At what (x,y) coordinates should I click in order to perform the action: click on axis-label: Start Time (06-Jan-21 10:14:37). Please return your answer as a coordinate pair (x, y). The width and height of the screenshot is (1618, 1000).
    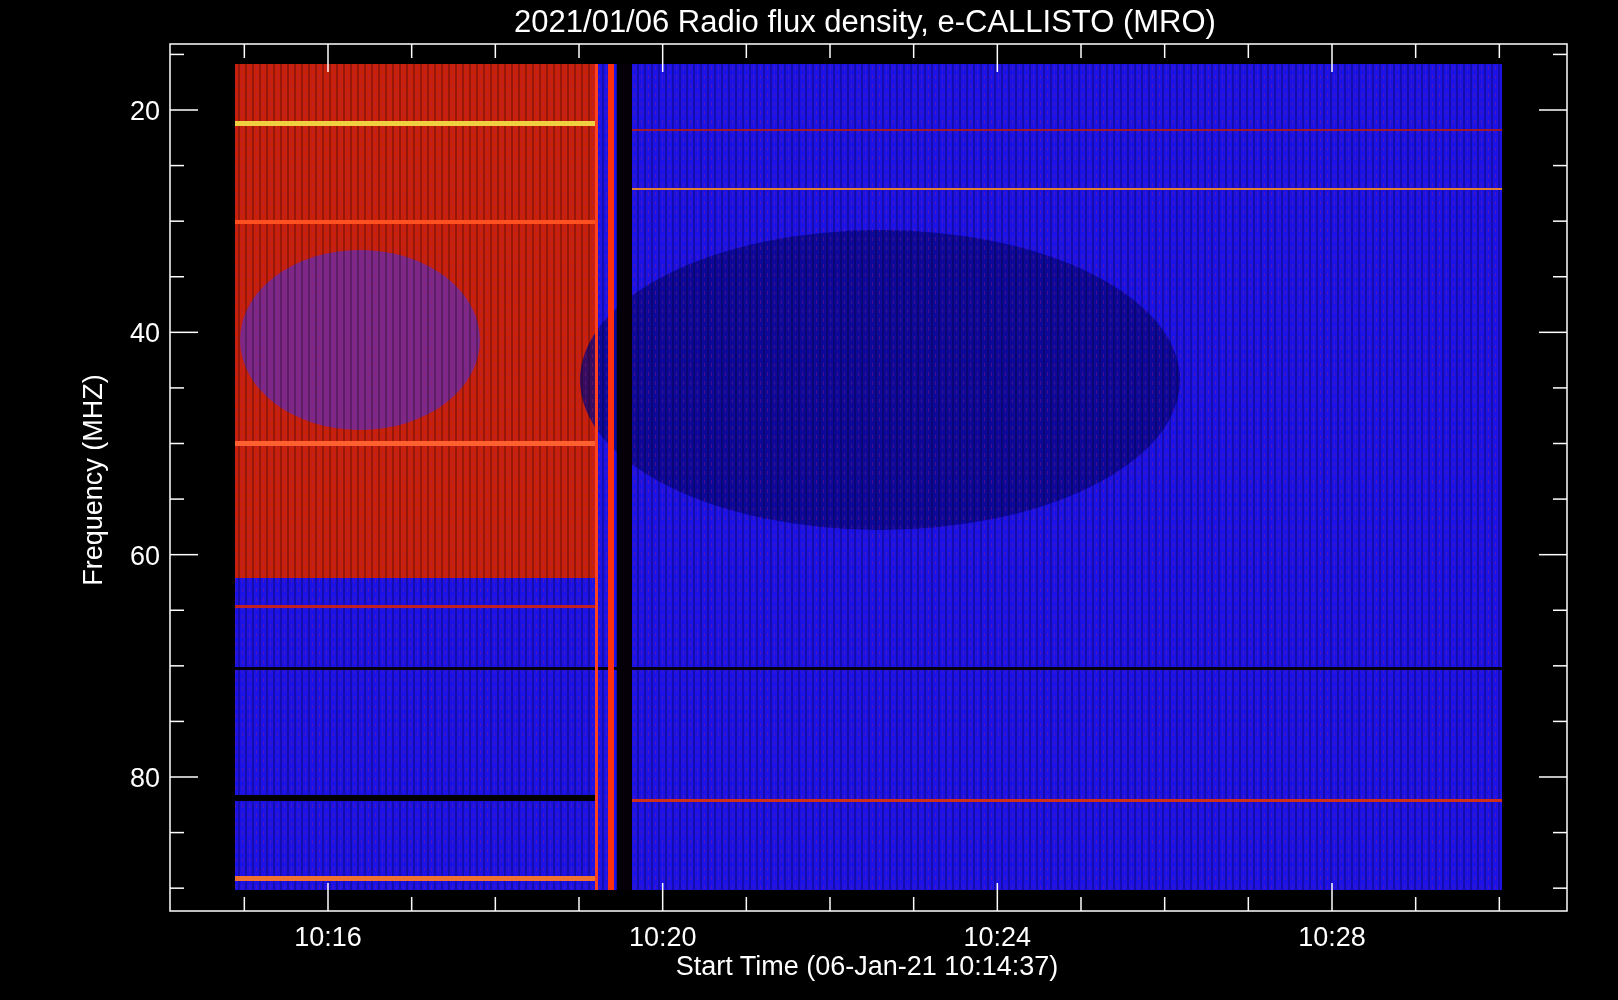
    Looking at the image, I should click on (867, 966).